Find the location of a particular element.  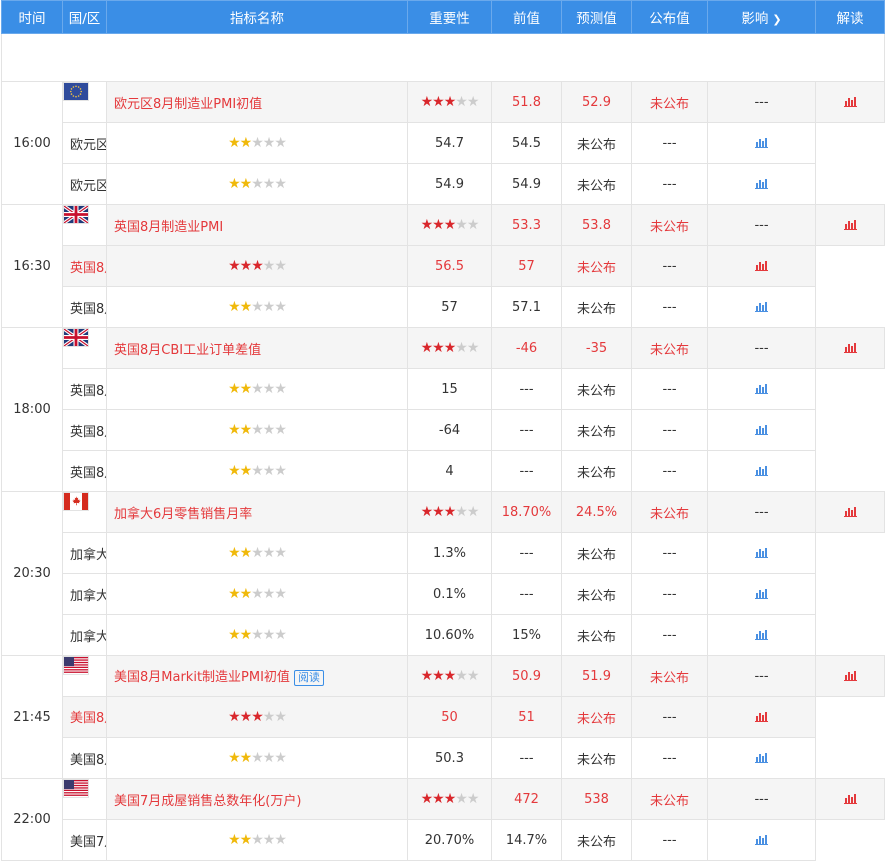

indicator-name: 加拿大6月零售销售月率 is located at coordinates (257, 512).